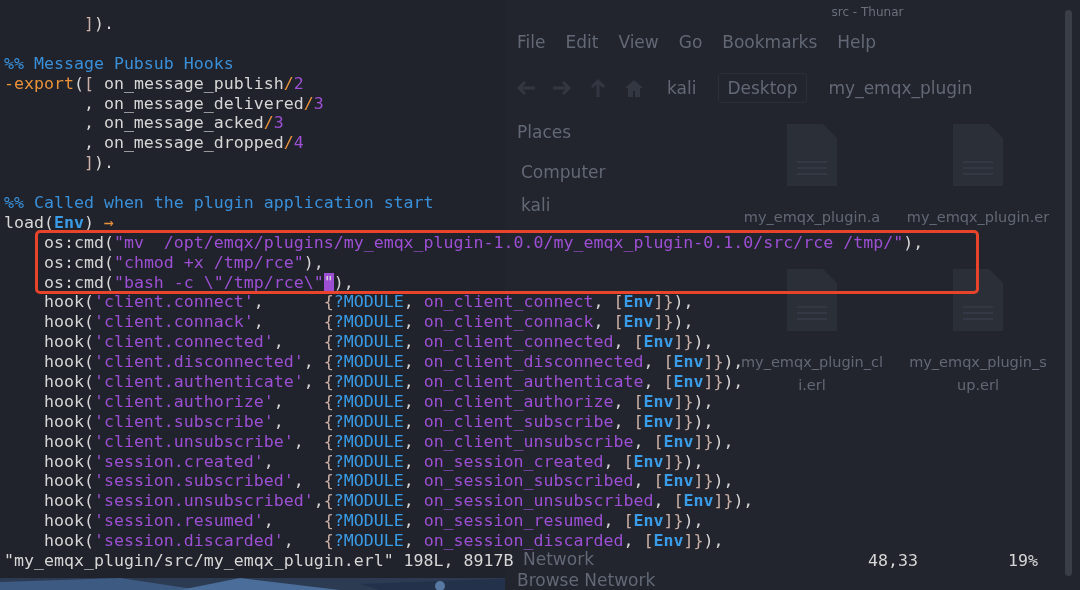 The width and height of the screenshot is (1080, 590). Describe the element at coordinates (616, 204) in the screenshot. I see `sidebar-item: kali` at that location.